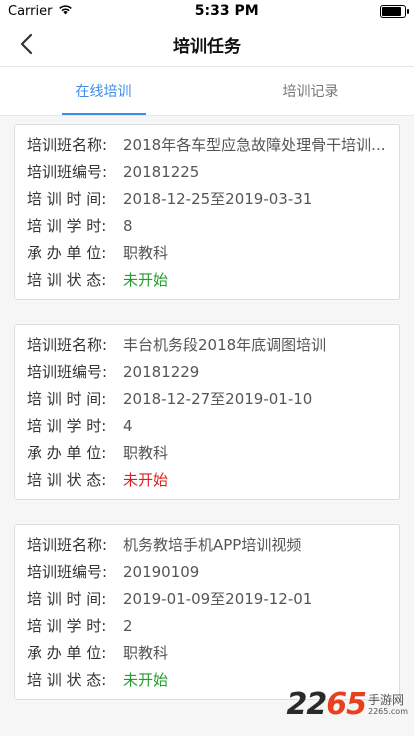 Image resolution: width=414 pixels, height=736 pixels. What do you see at coordinates (65, 11) in the screenshot?
I see `wifi-icon` at bounding box center [65, 11].